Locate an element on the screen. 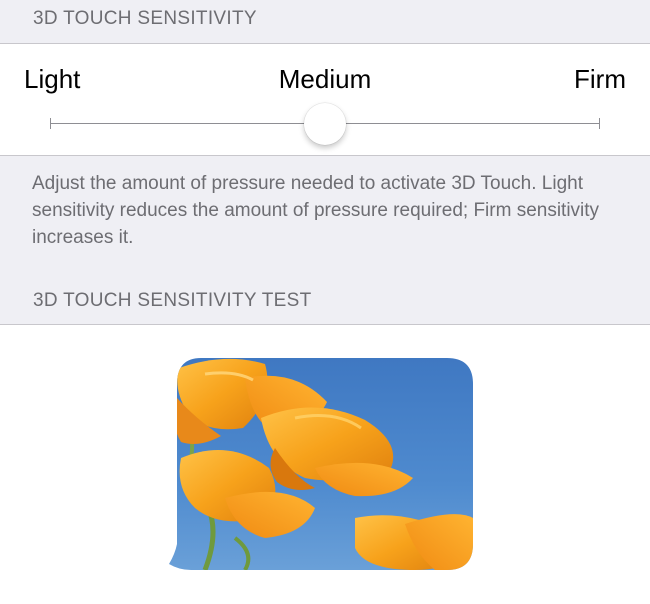 This screenshot has width=650, height=604. slider-tick-light is located at coordinates (50, 123).